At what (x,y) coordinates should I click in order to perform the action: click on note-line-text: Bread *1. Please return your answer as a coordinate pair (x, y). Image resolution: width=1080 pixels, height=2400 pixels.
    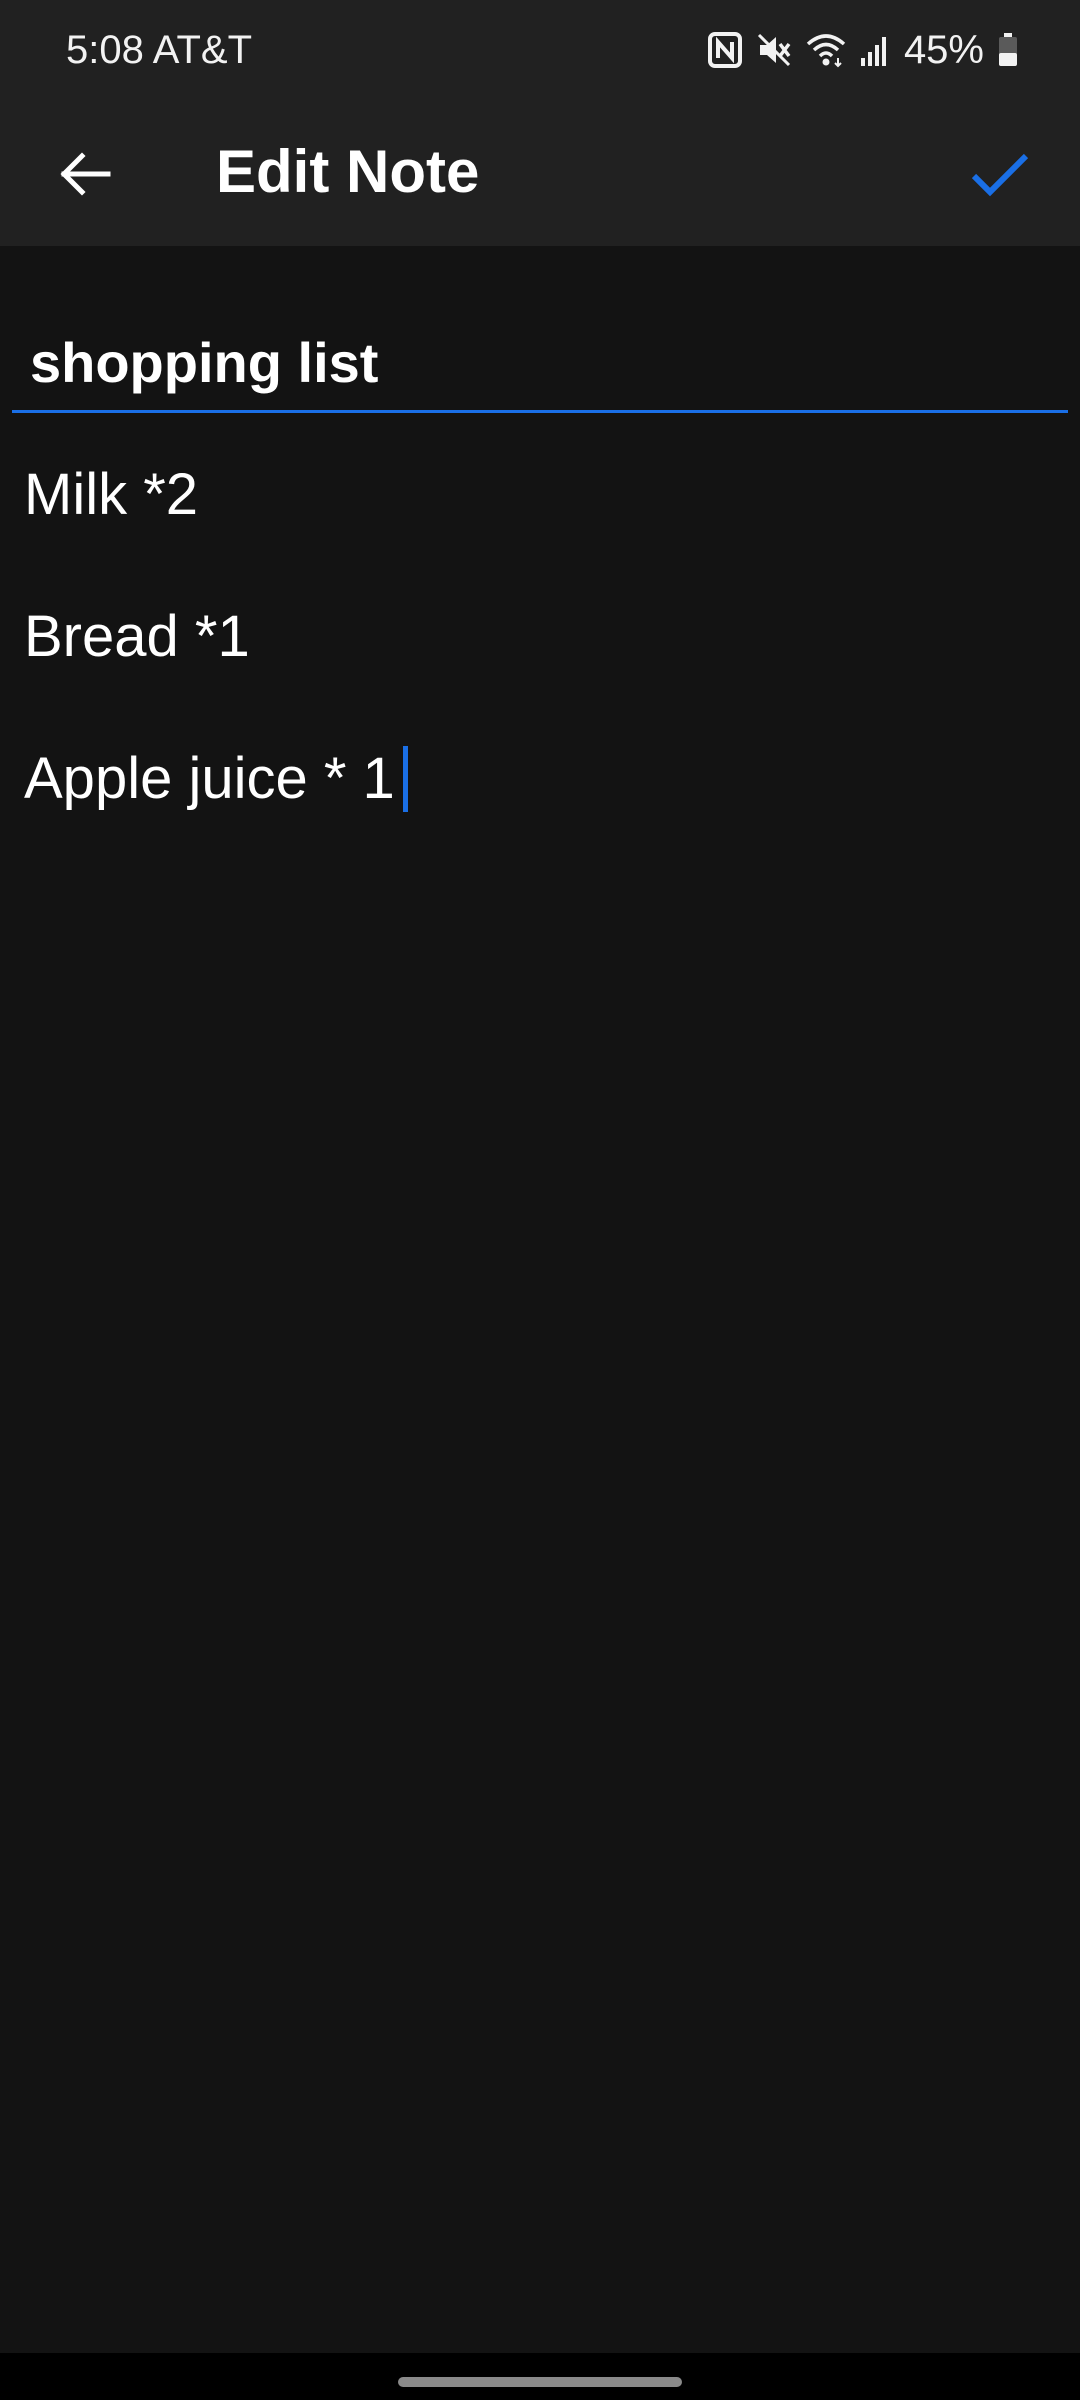
    Looking at the image, I should click on (137, 636).